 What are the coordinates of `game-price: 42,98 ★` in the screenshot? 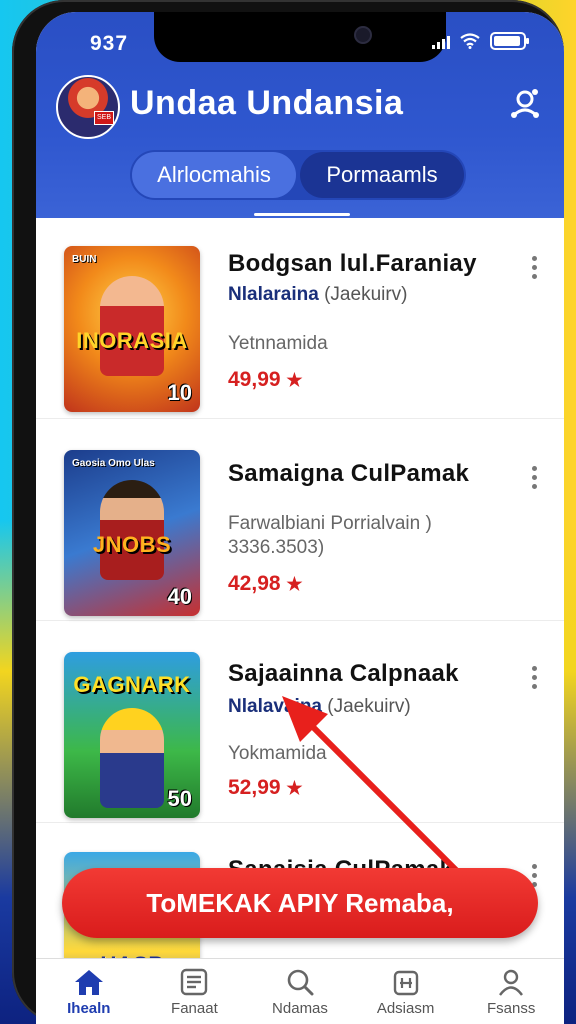 It's located at (265, 584).